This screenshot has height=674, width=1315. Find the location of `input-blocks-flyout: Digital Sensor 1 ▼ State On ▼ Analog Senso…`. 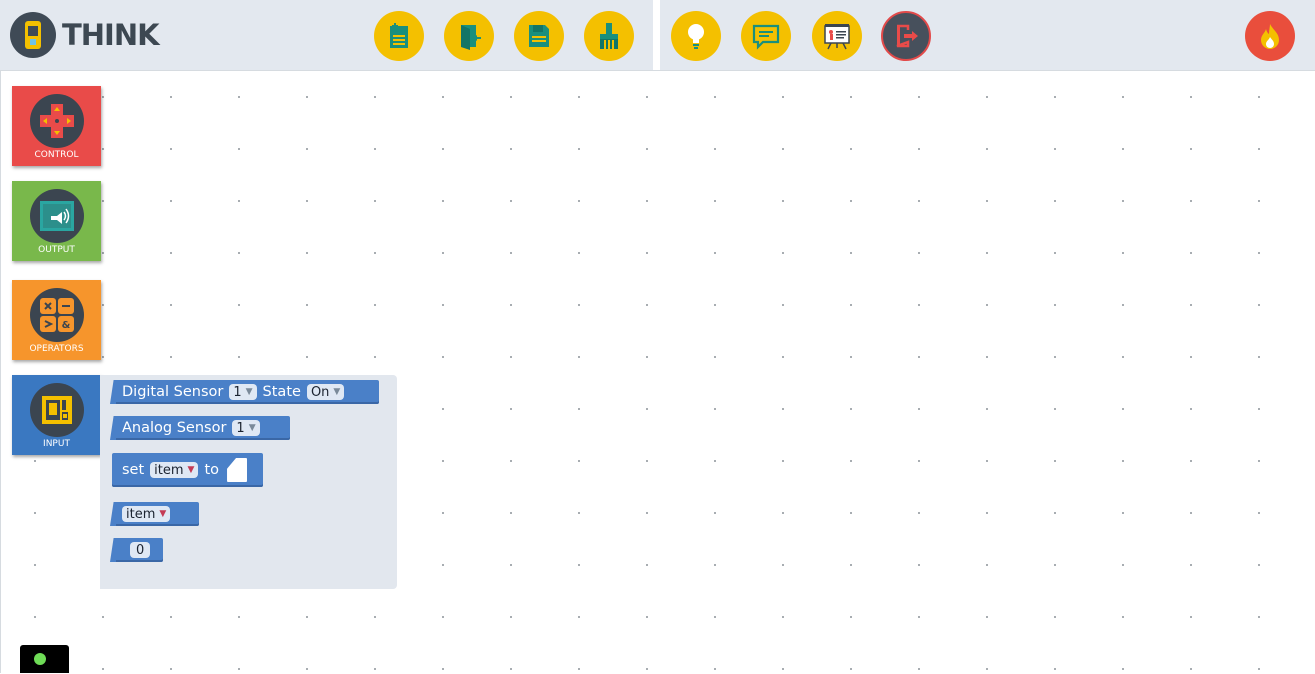

input-blocks-flyout: Digital Sensor 1 ▼ State On ▼ Analog Senso… is located at coordinates (248, 482).